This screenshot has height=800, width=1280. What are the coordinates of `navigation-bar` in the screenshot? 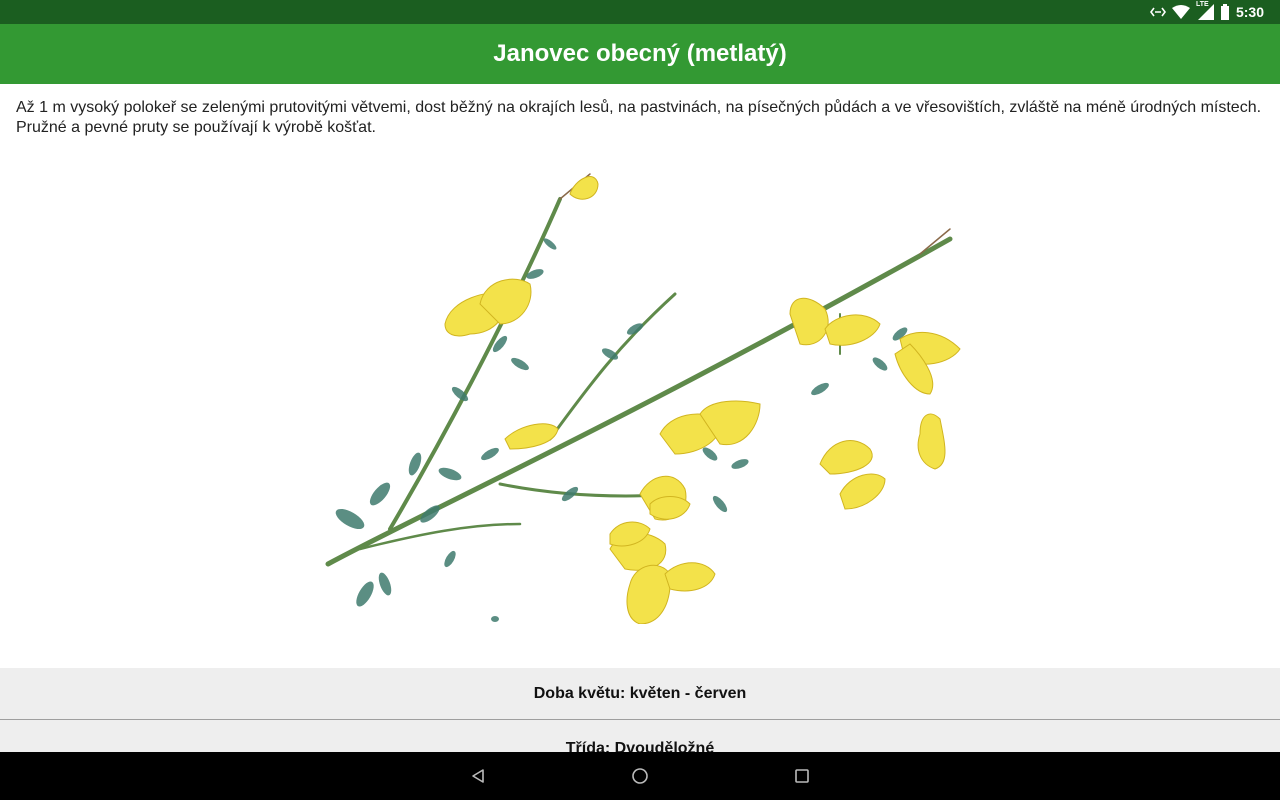 It's located at (640, 776).